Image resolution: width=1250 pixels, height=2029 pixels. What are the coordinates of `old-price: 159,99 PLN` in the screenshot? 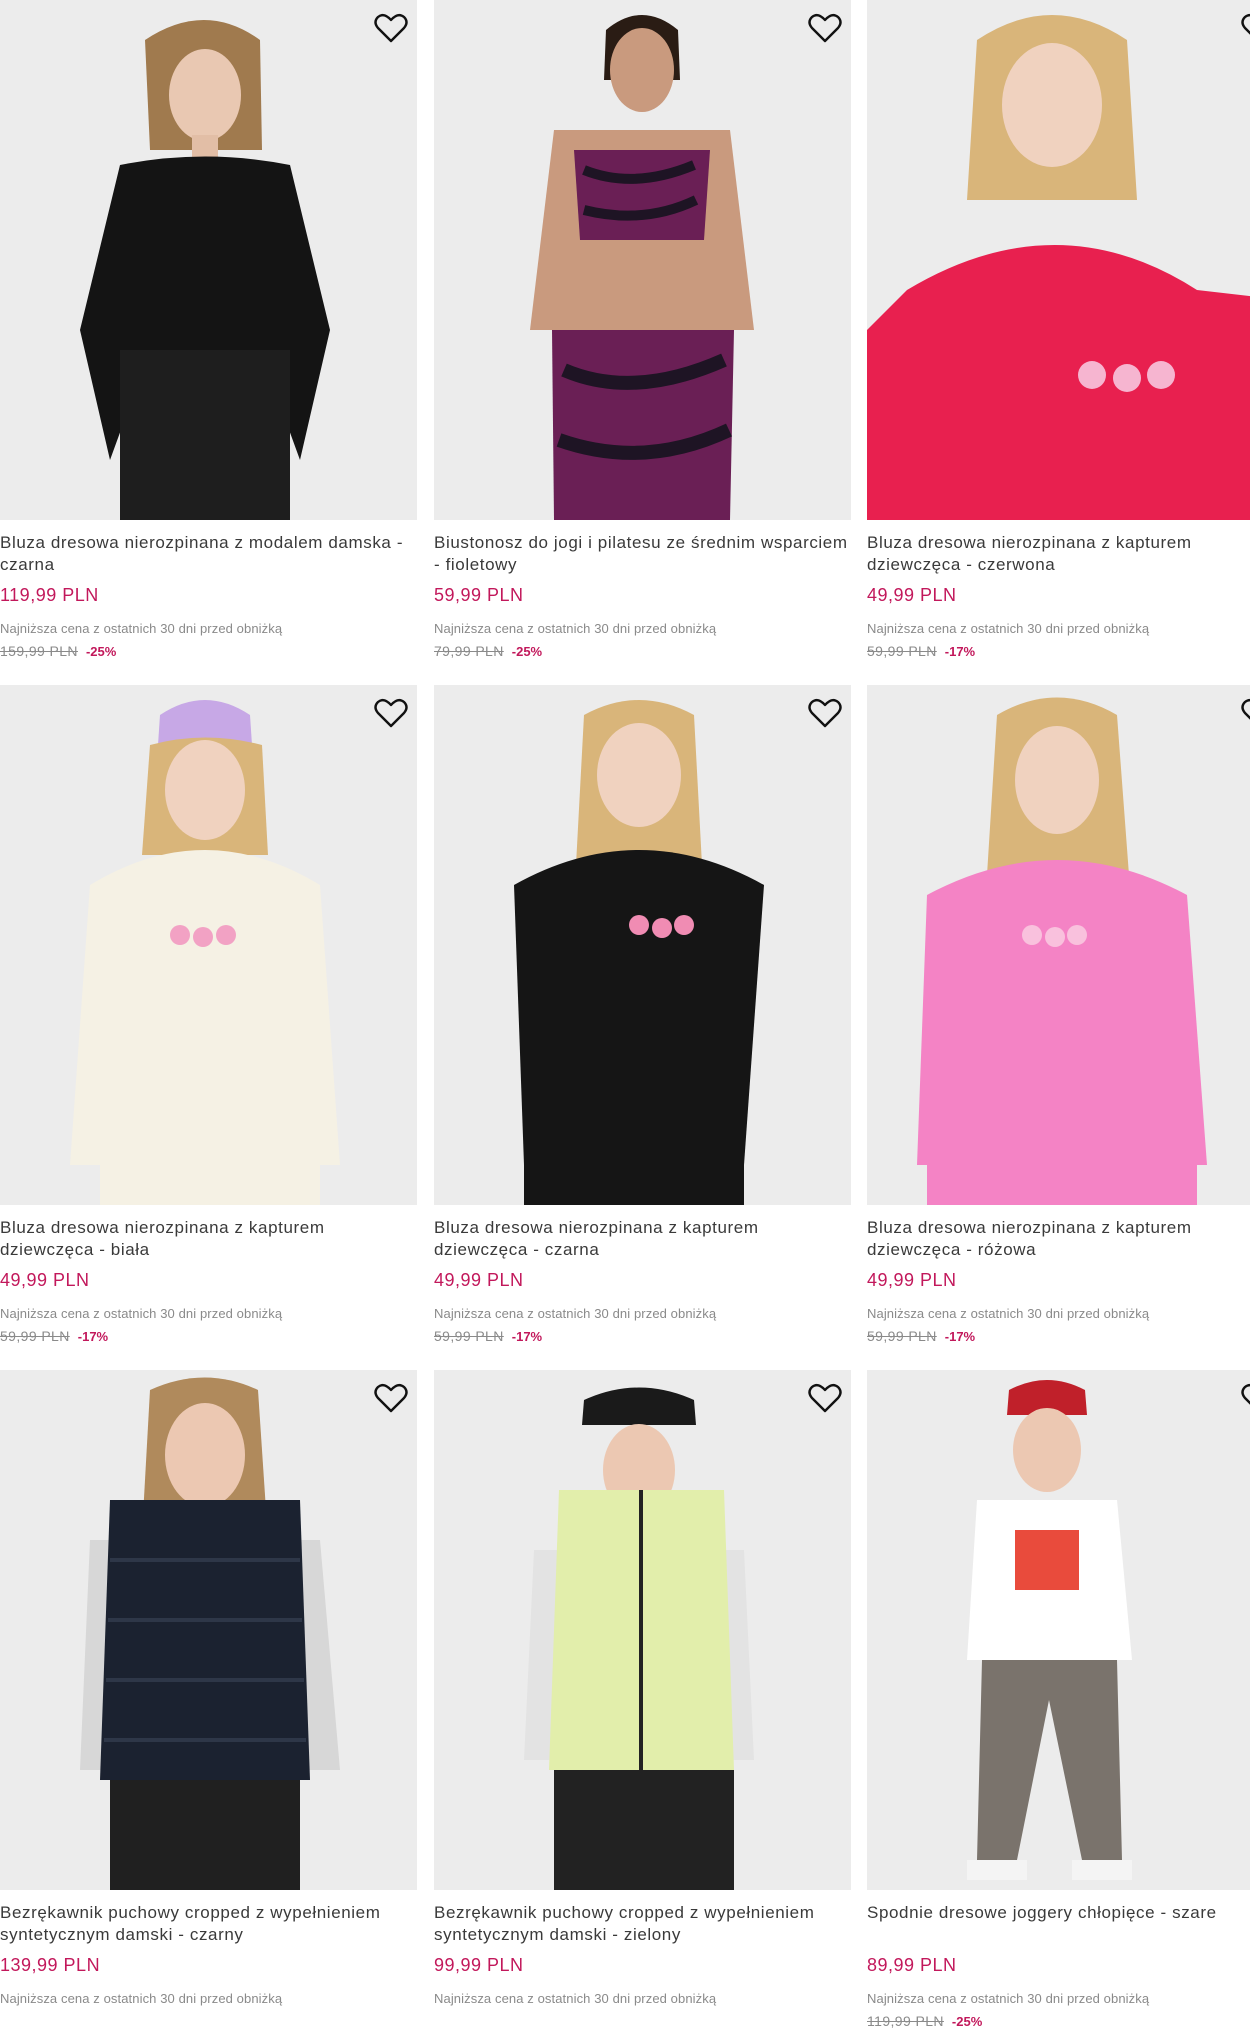 It's located at (39, 651).